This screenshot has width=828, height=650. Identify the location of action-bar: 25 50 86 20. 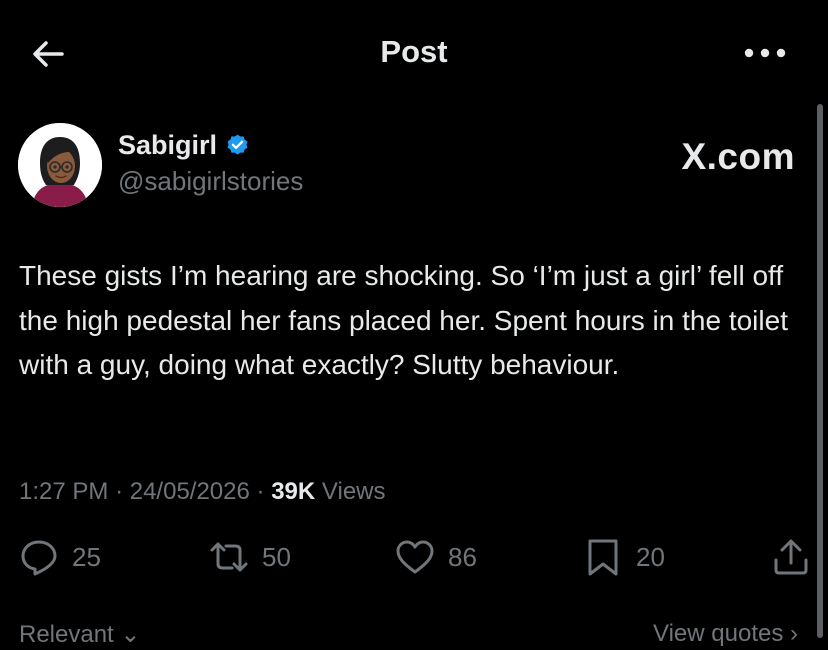
(414, 561).